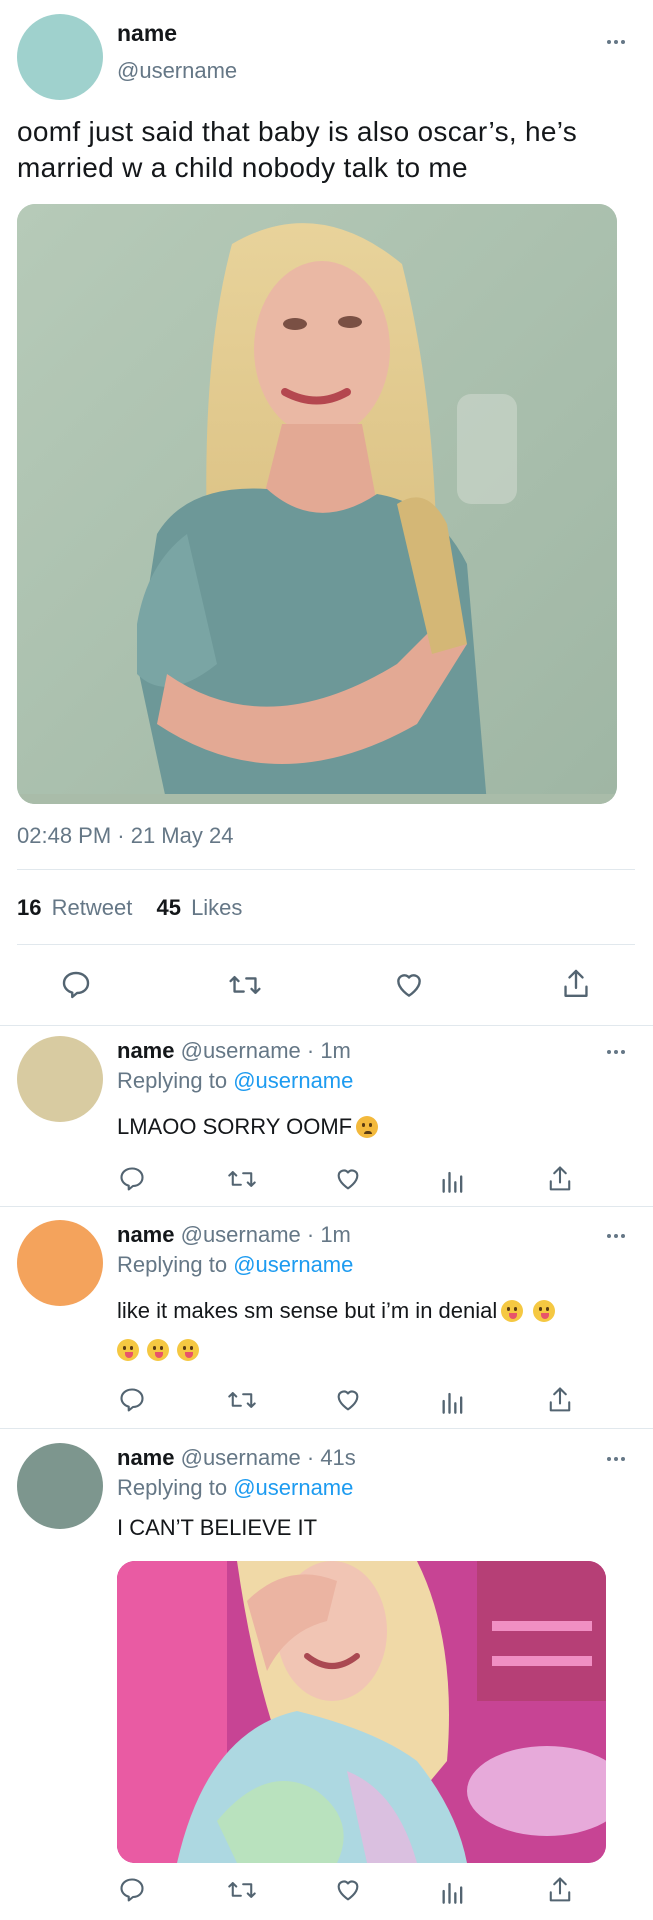 This screenshot has width=653, height=1920. I want to click on likes-label: Likes, so click(216, 907).